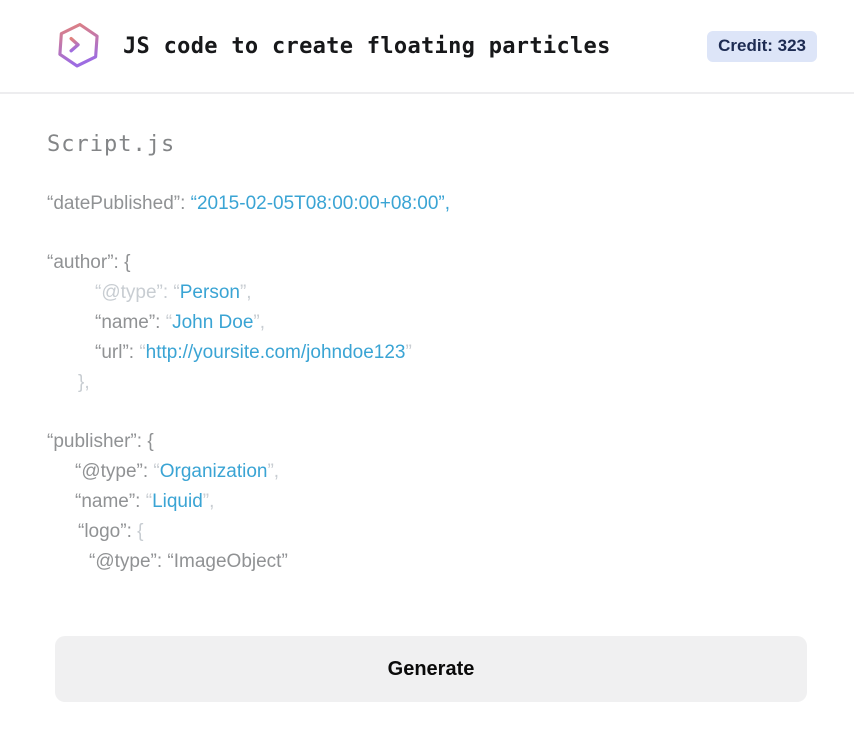 The image size is (854, 748). What do you see at coordinates (431, 669) in the screenshot?
I see `generate-button: Generate` at bounding box center [431, 669].